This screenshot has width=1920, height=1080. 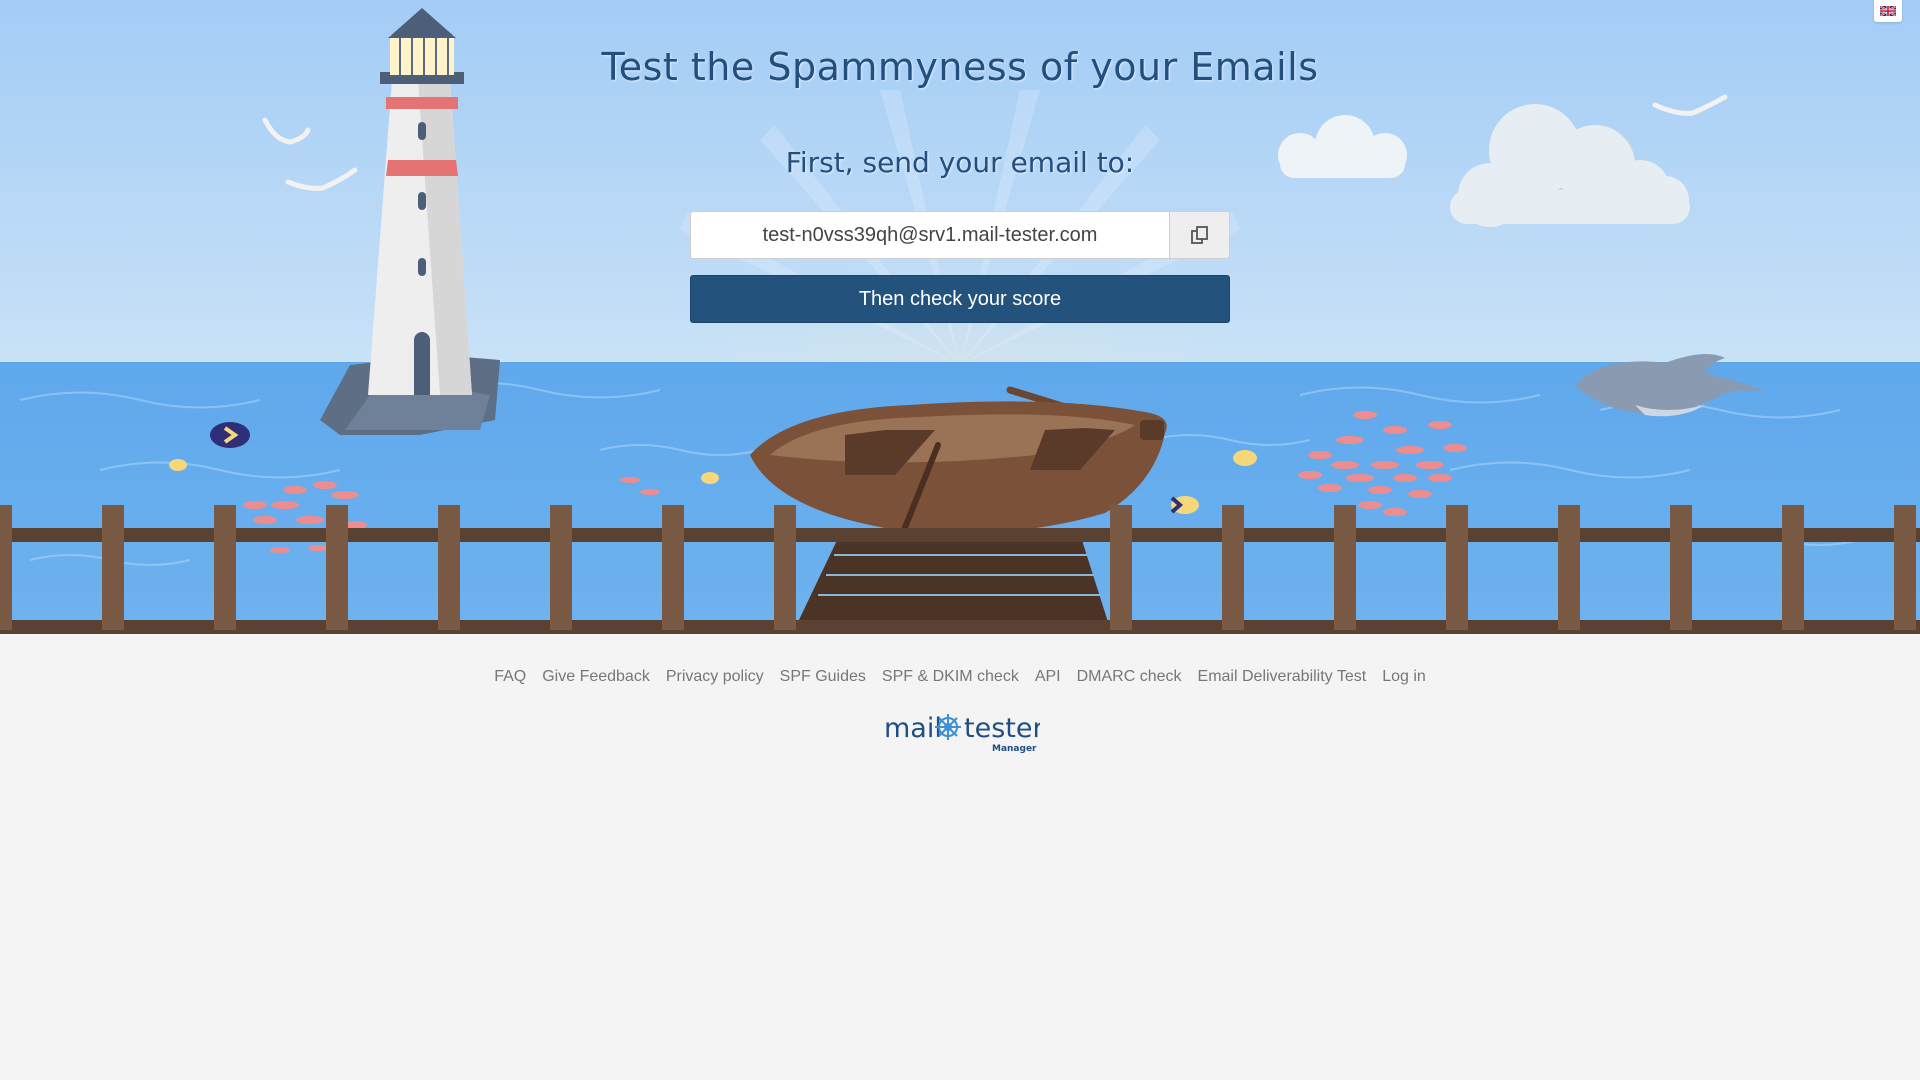 I want to click on copy-icon, so click(x=1199, y=235).